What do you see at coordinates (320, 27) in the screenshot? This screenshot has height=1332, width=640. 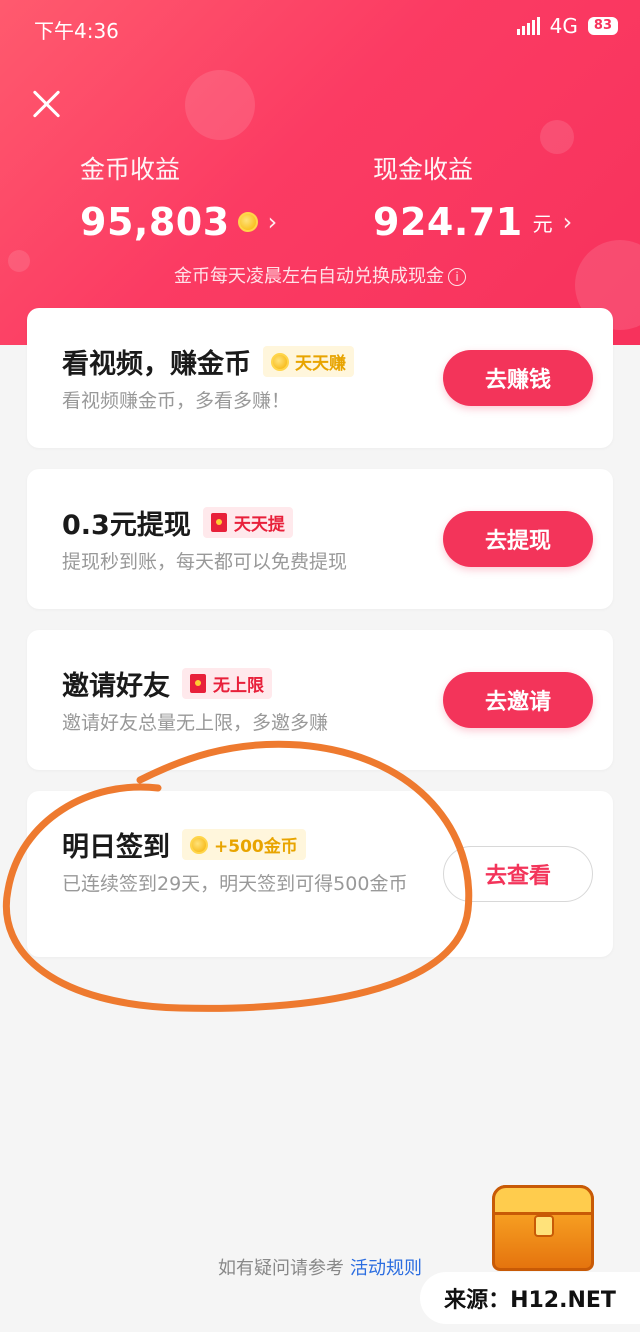 I see `status-bar: 下午4:36 4G 83` at bounding box center [320, 27].